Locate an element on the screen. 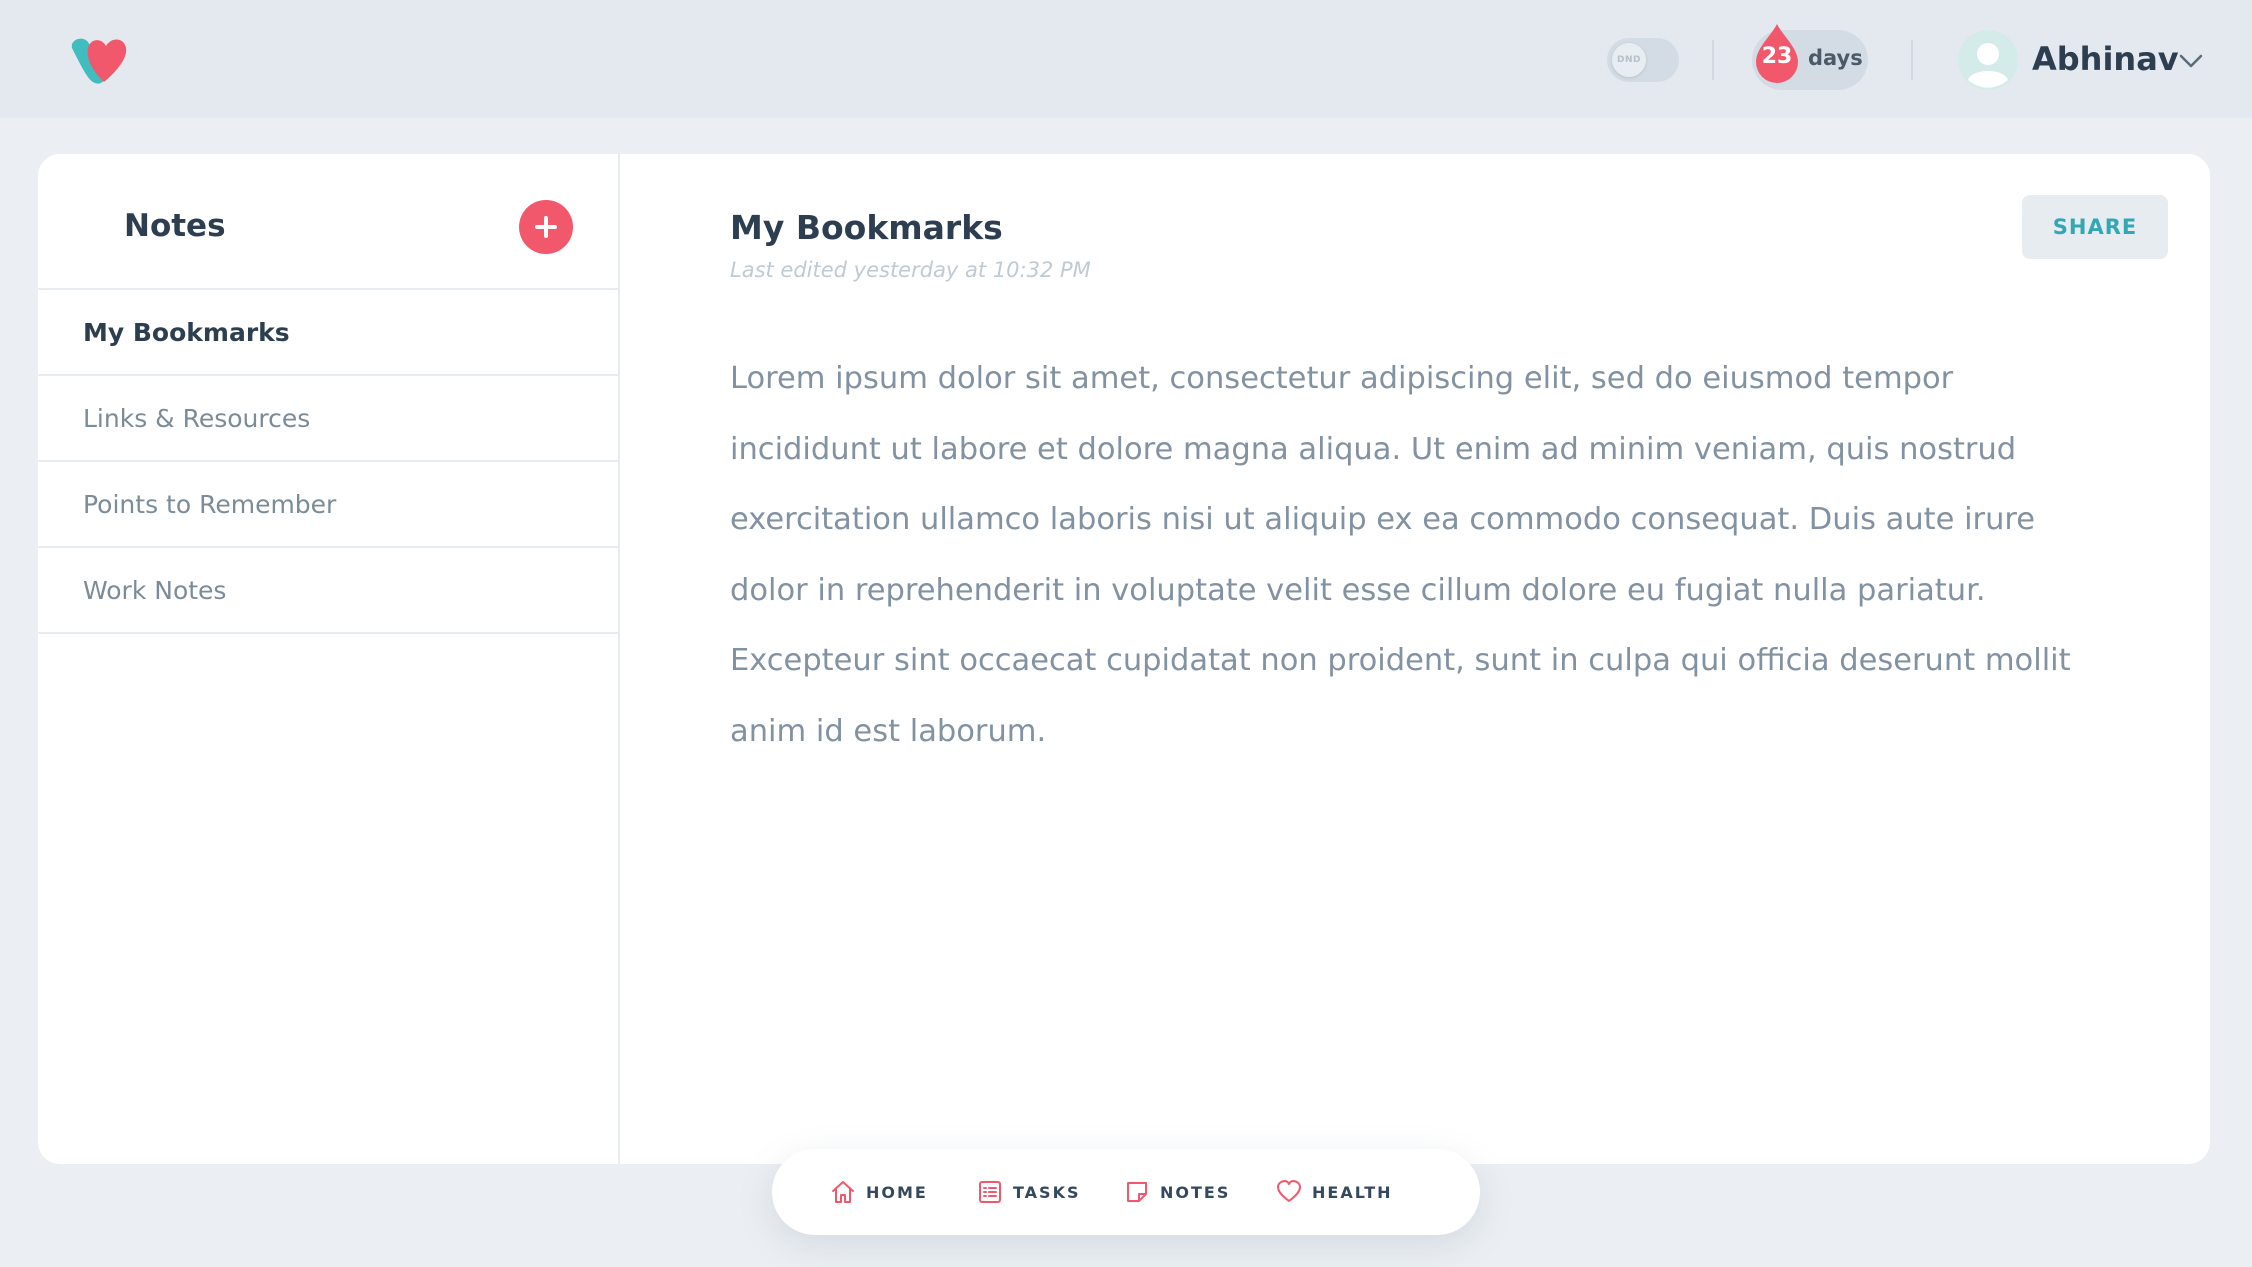 This screenshot has width=2252, height=1267. home-icon is located at coordinates (843, 1192).